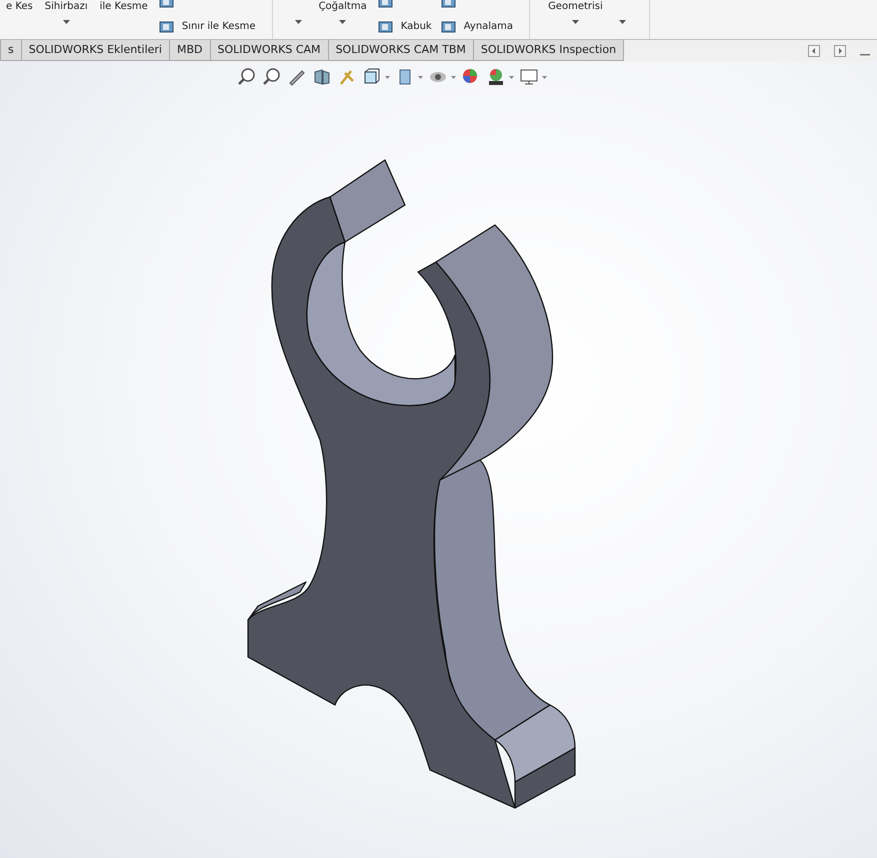 This screenshot has height=858, width=877. What do you see at coordinates (66, 6) in the screenshot?
I see `ribbon-button-label: Sihirbazı` at bounding box center [66, 6].